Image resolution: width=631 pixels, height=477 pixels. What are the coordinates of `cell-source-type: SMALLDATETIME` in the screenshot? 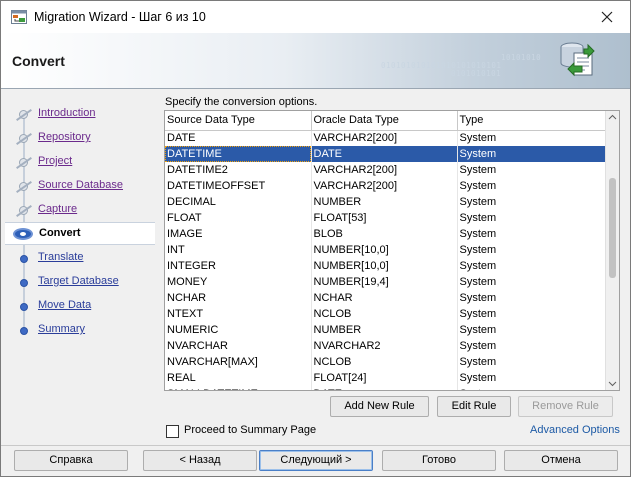 It's located at (238, 388).